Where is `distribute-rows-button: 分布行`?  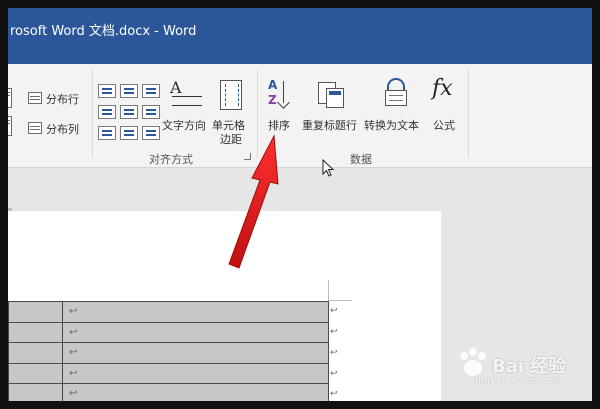
distribute-rows-button: 分布行 is located at coordinates (62, 99).